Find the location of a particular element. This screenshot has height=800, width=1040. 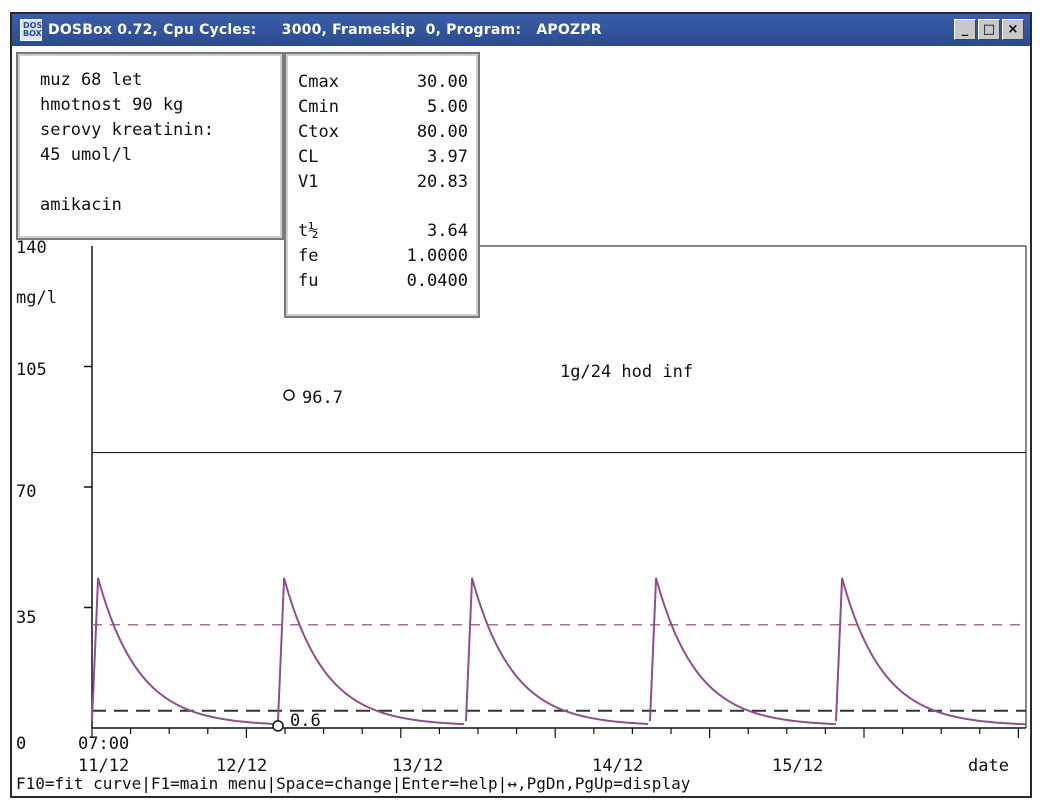

param-value: 3.97 is located at coordinates (447, 157).